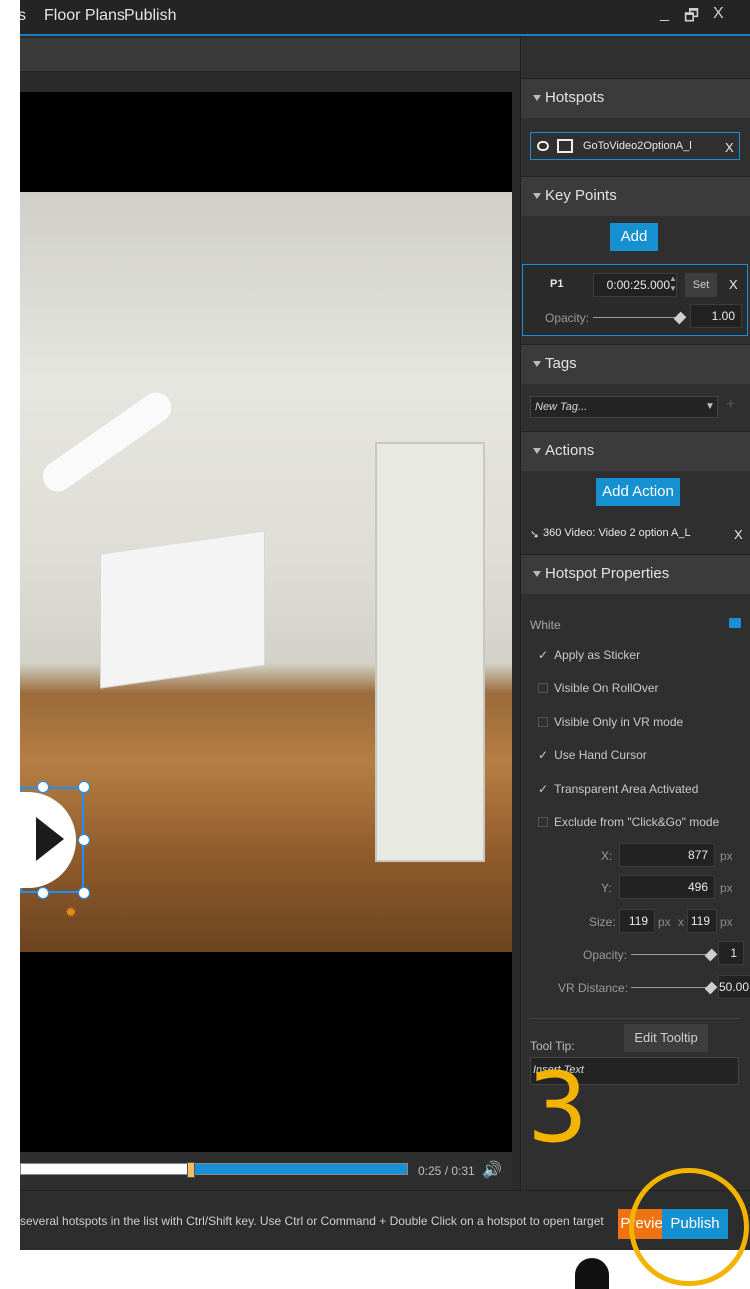 Image resolution: width=750 pixels, height=1289 pixels. Describe the element at coordinates (718, 14) in the screenshot. I see `close-icon: X` at that location.